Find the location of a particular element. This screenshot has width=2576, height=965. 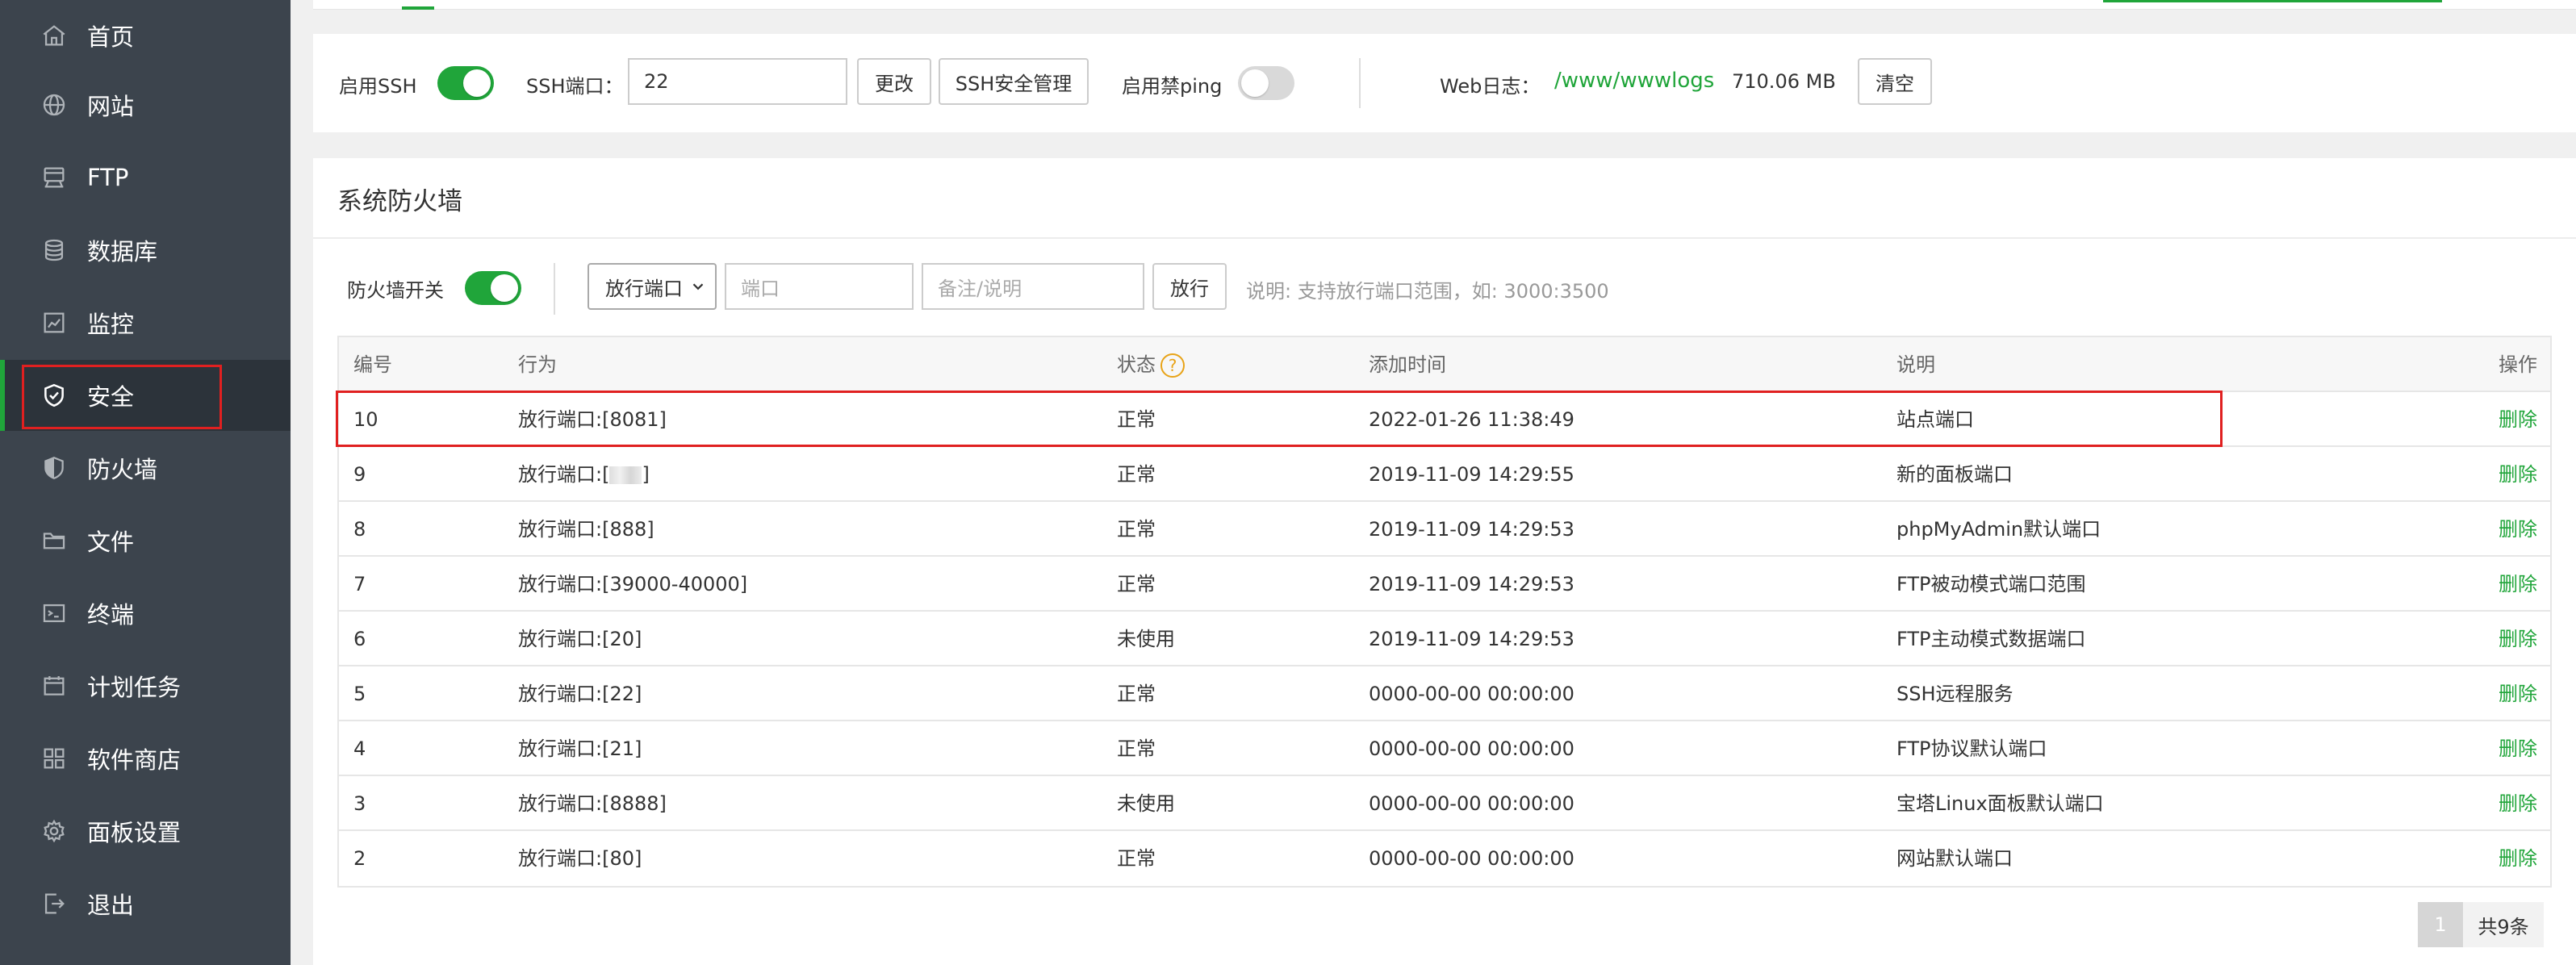

ssh-manage-button: SSH安全管理 is located at coordinates (1014, 81).